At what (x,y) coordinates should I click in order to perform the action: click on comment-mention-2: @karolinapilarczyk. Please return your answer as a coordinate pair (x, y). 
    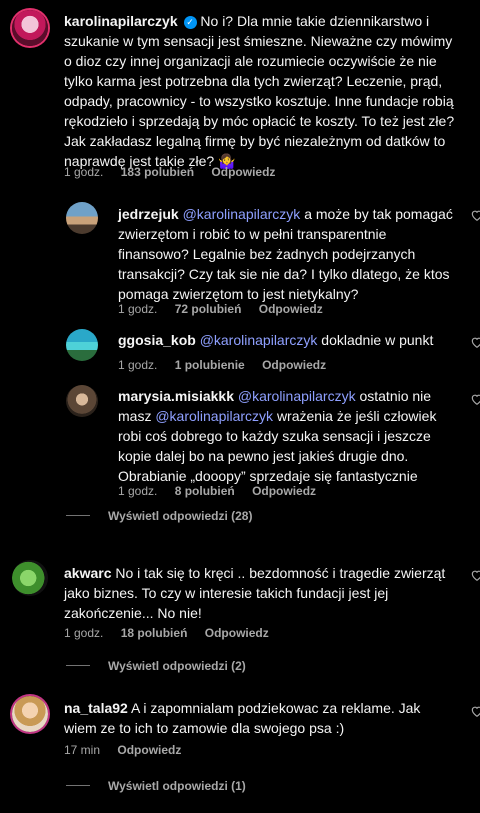
    Looking at the image, I should click on (214, 416).